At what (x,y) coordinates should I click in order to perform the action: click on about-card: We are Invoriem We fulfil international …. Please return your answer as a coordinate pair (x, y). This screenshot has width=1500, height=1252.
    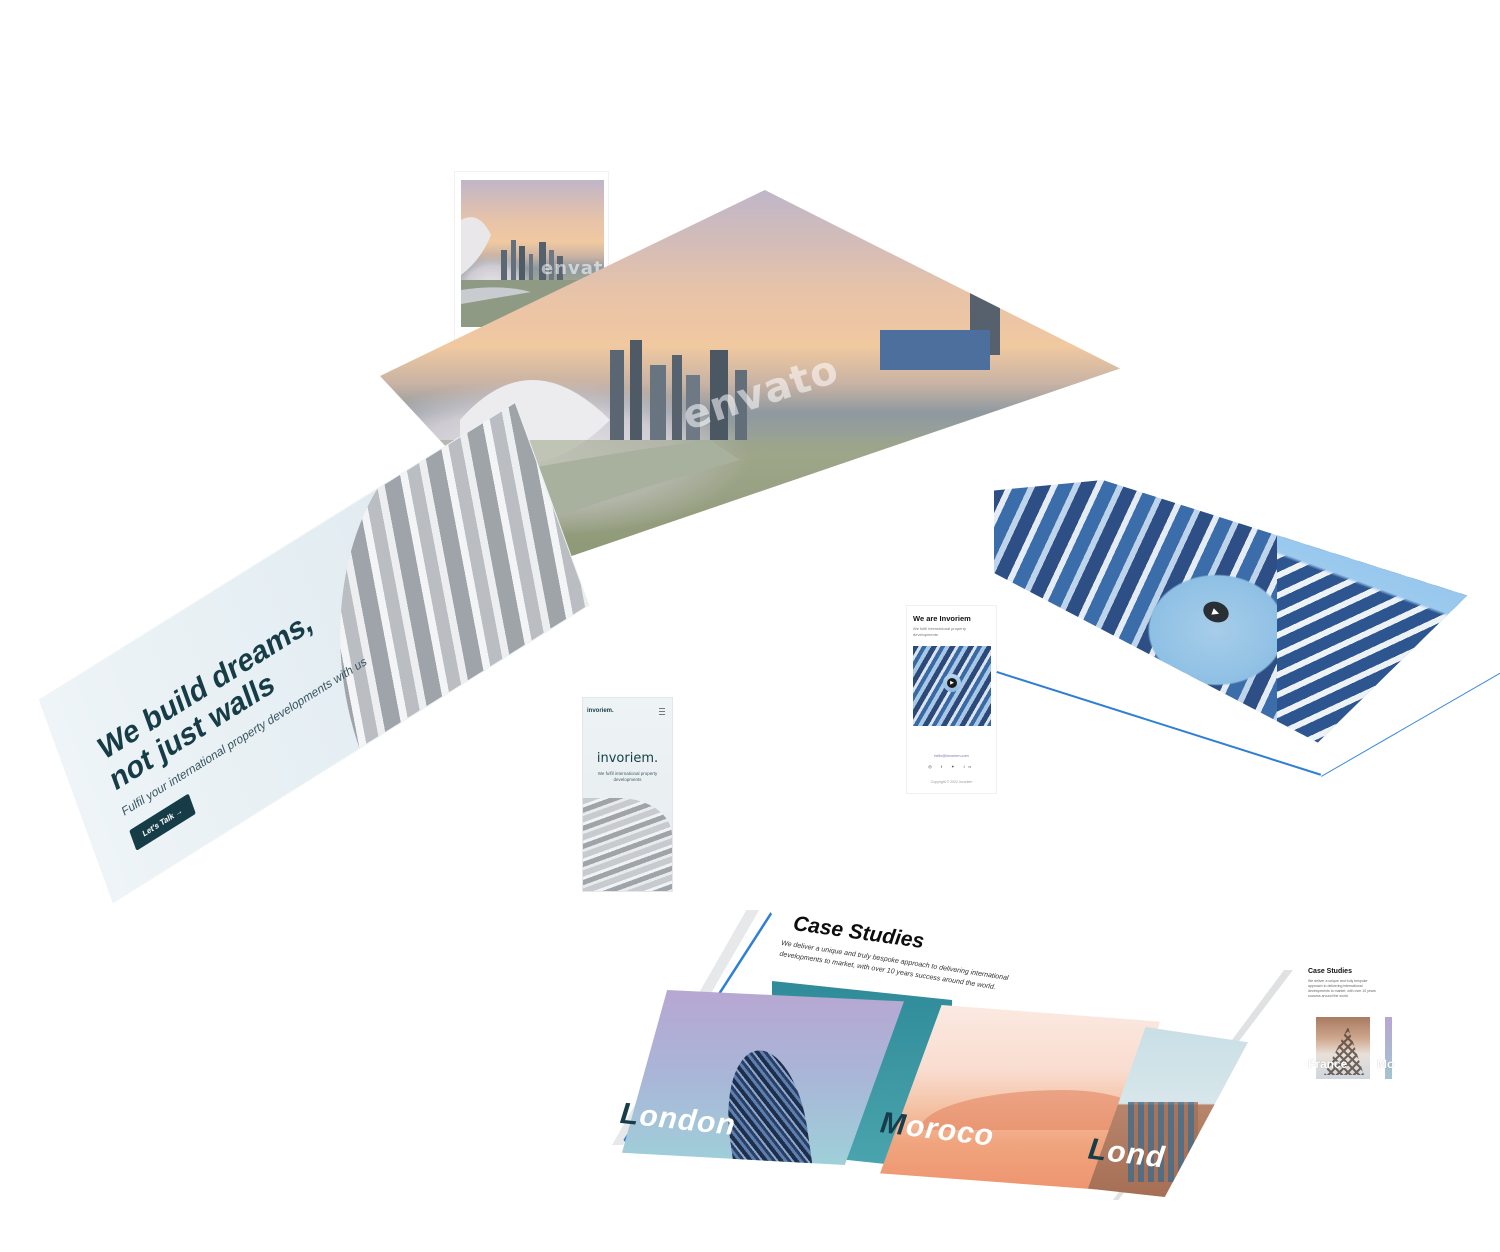
    Looking at the image, I should click on (951, 699).